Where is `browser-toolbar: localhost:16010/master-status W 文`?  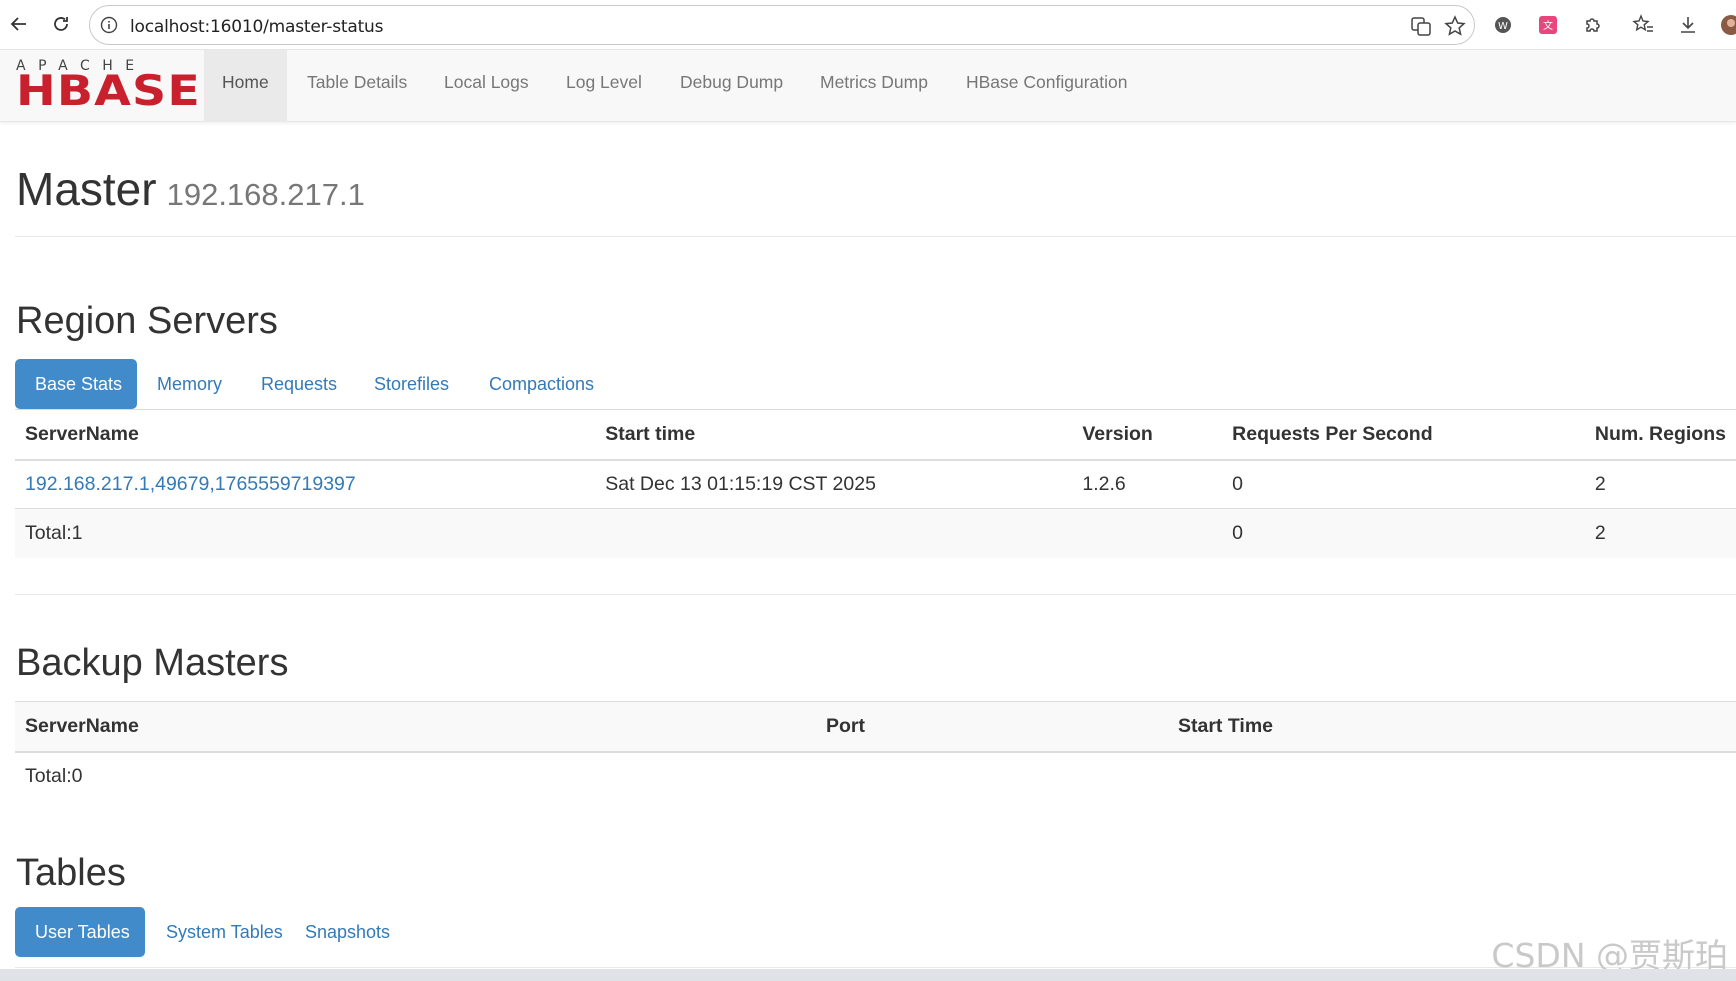
browser-toolbar: localhost:16010/master-status W 文 is located at coordinates (868, 25).